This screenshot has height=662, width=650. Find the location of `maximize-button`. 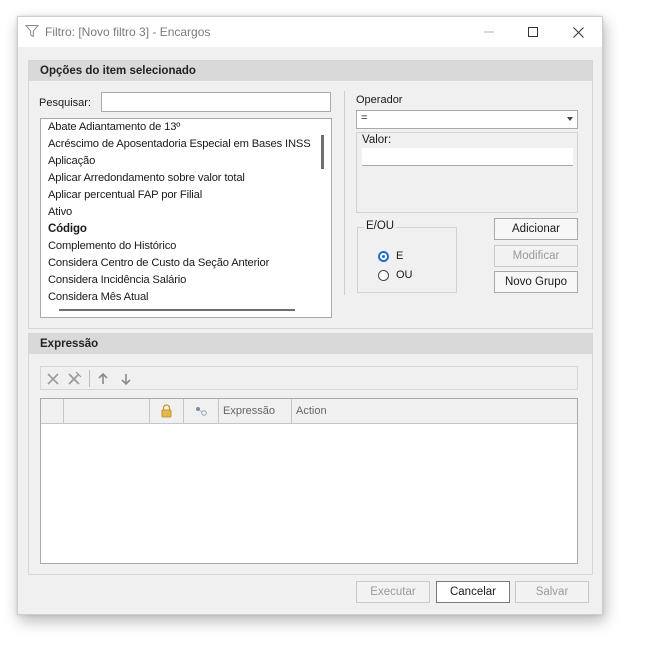

maximize-button is located at coordinates (533, 32).